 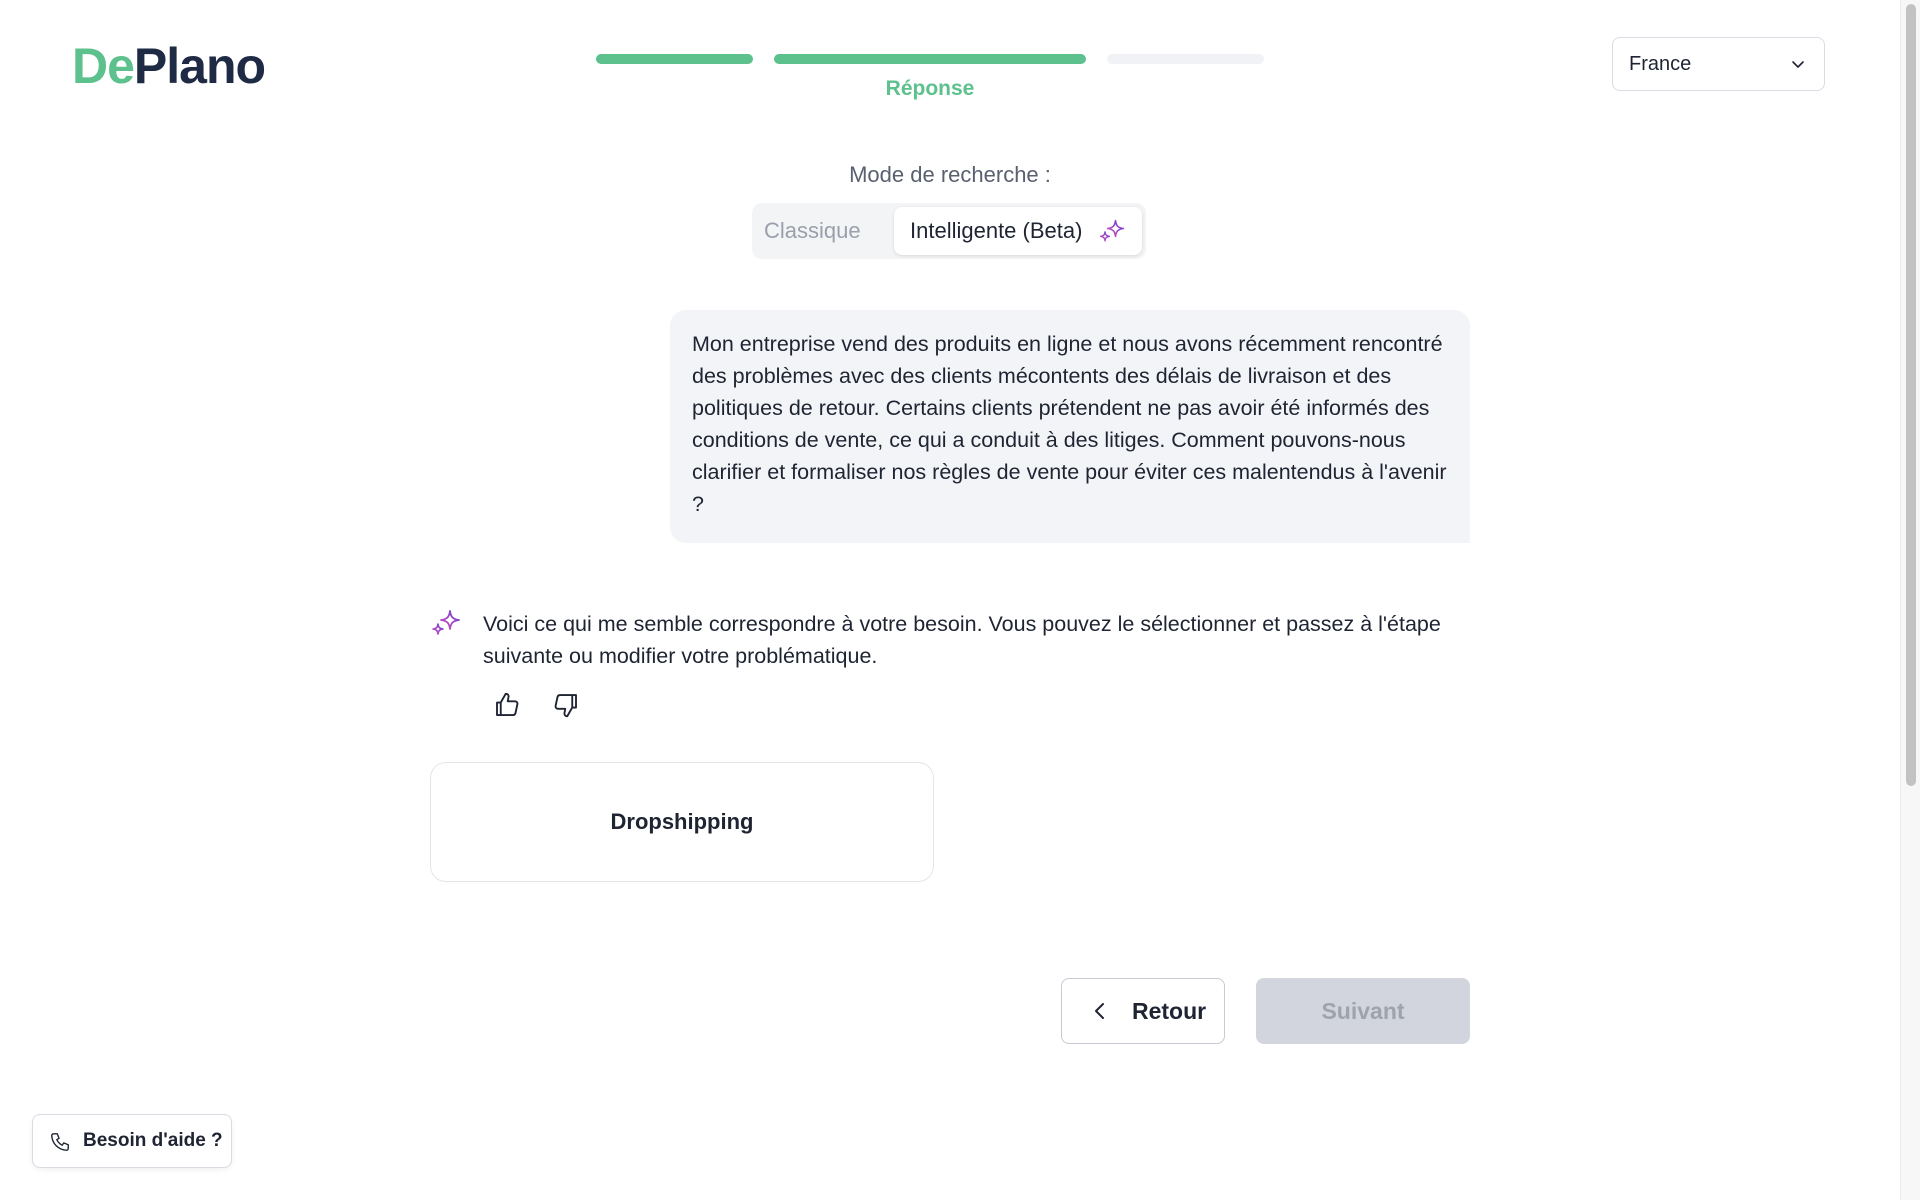 I want to click on search-mode-toggle: Classique Intelligente (Beta), so click(x=949, y=231).